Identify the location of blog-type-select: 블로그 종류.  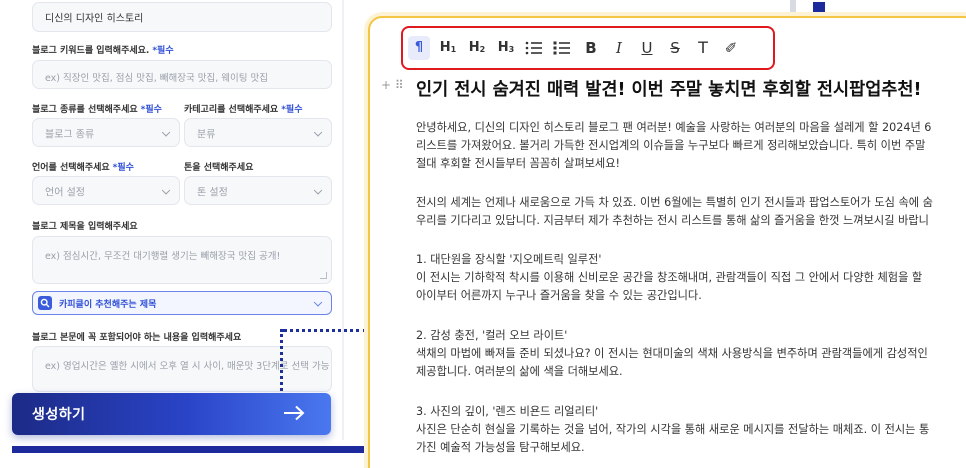
(106, 132).